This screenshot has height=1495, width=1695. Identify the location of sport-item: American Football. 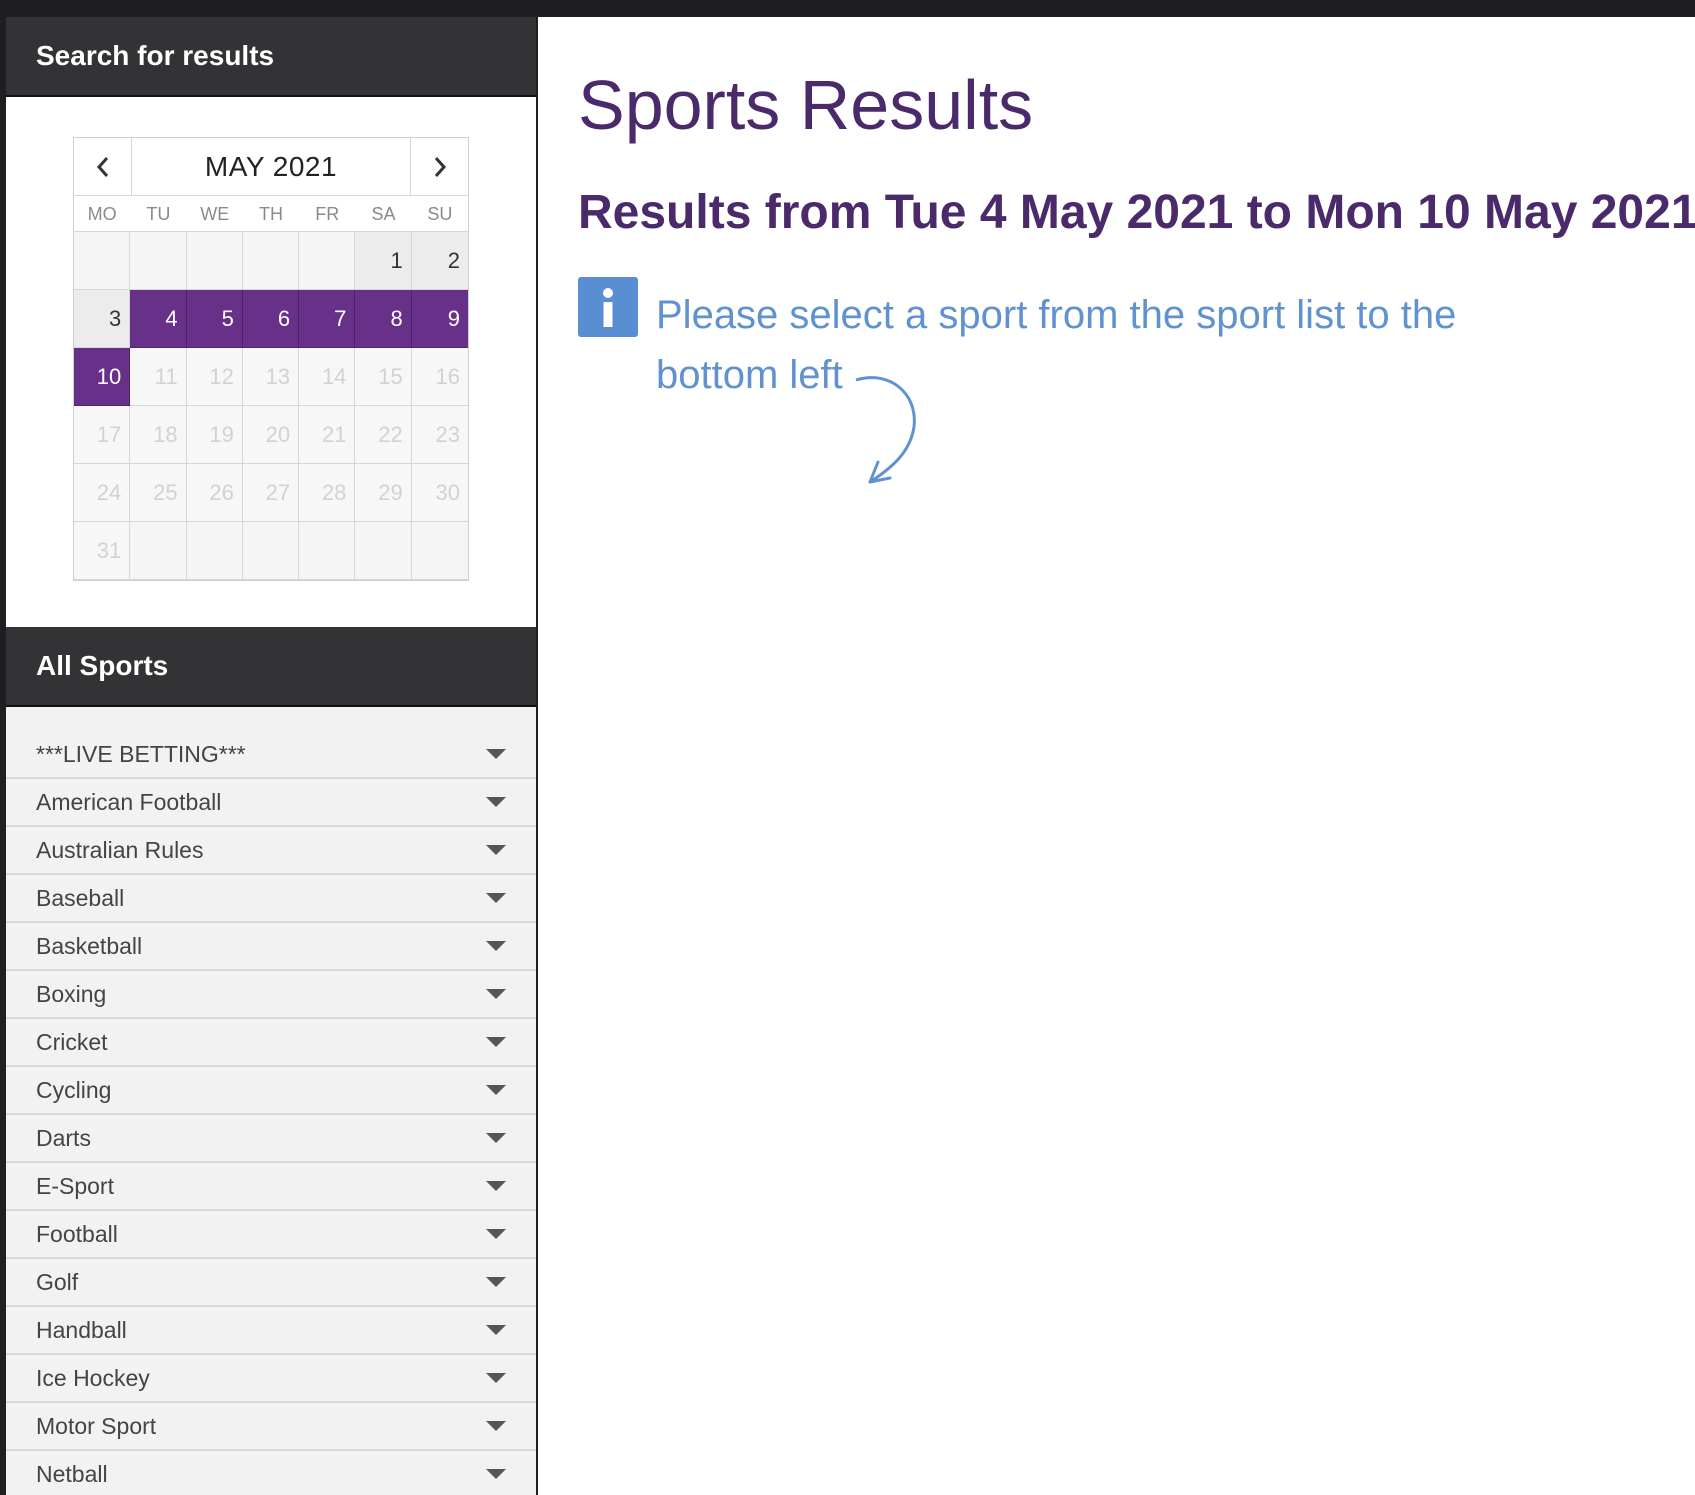
(271, 803).